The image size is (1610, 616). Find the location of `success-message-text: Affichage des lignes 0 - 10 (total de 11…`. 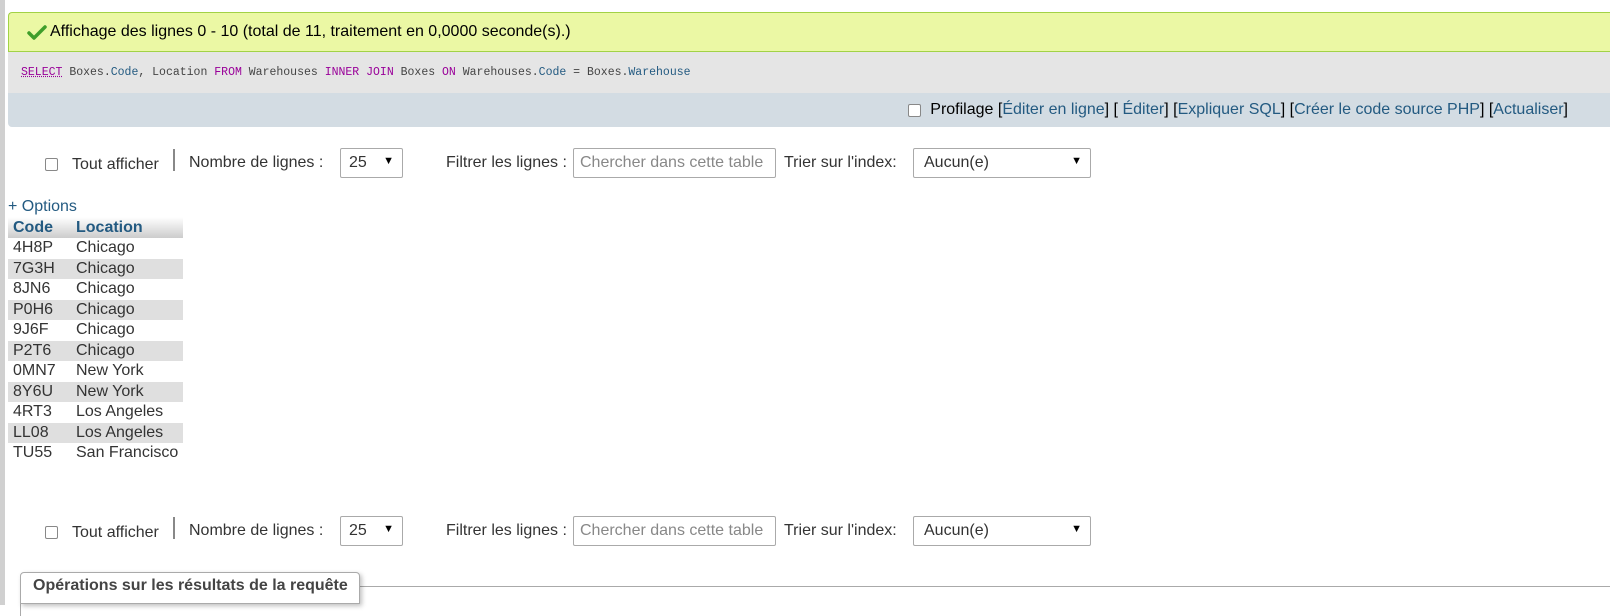

success-message-text: Affichage des lignes 0 - 10 (total de 11… is located at coordinates (310, 31).